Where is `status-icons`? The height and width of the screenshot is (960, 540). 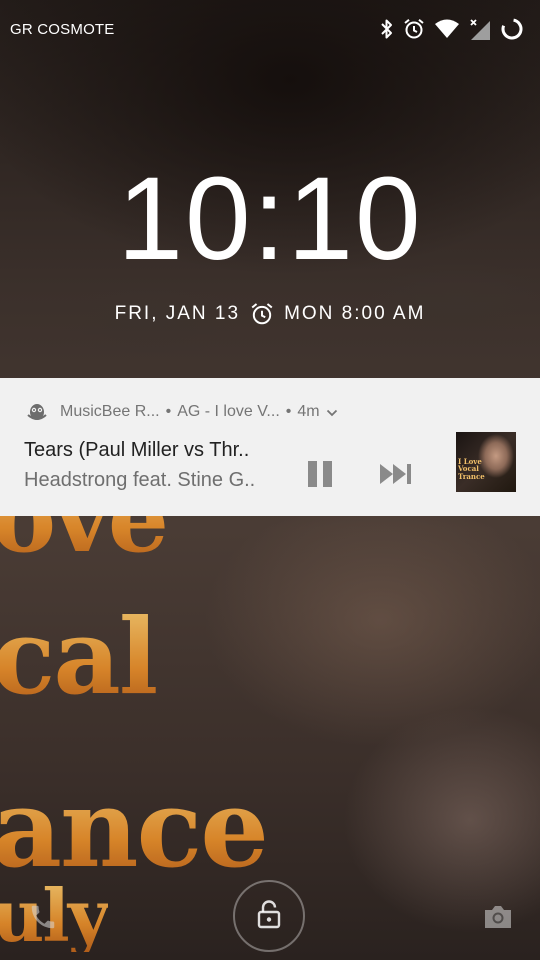
status-icons is located at coordinates (452, 31).